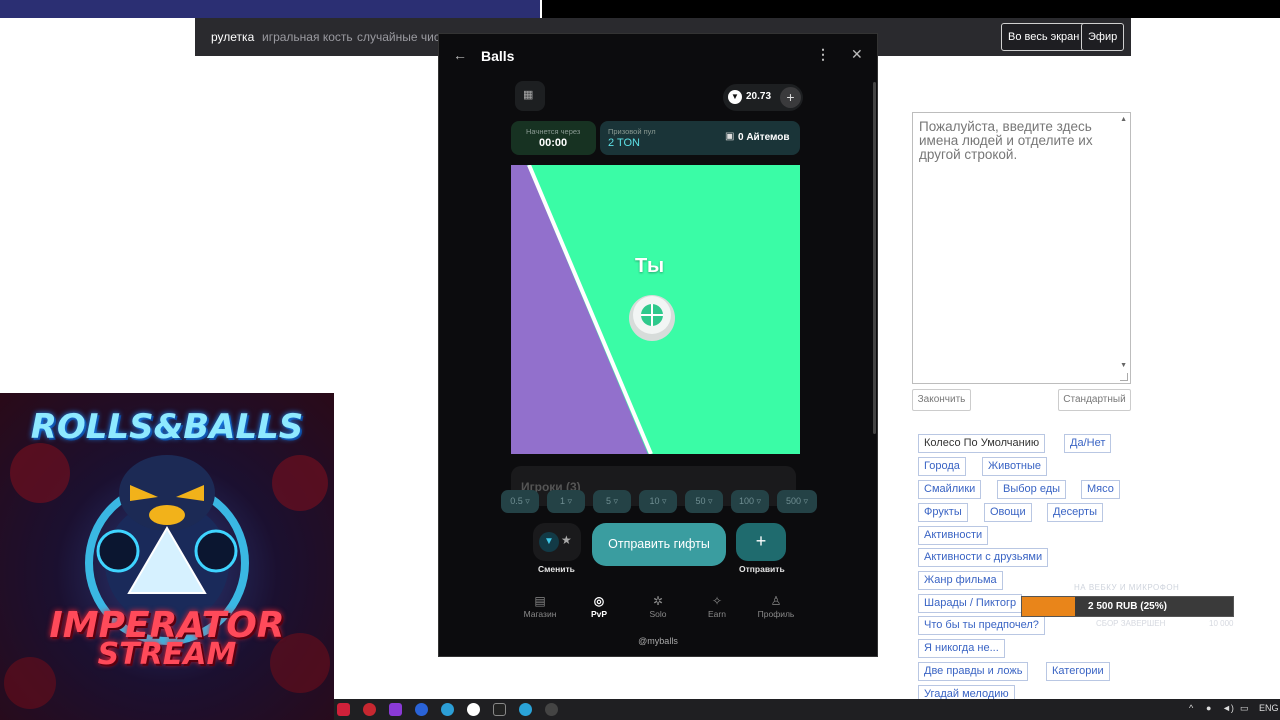 The image size is (1280, 720). I want to click on tab-solo: ✲ Solo, so click(658, 606).